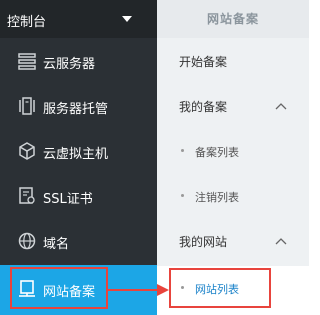 The height and width of the screenshot is (315, 320). Describe the element at coordinates (76, 154) in the screenshot. I see `sidebar-item-label: 云虚拟主机` at that location.